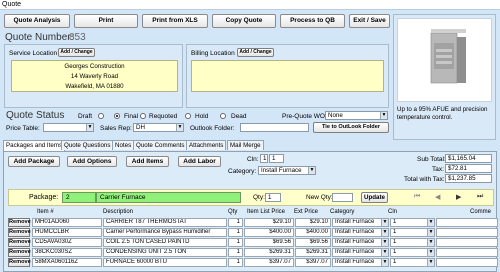 The width and height of the screenshot is (500, 272). What do you see at coordinates (244, 21) in the screenshot?
I see `copy-quote-button: Copy Quote` at bounding box center [244, 21].